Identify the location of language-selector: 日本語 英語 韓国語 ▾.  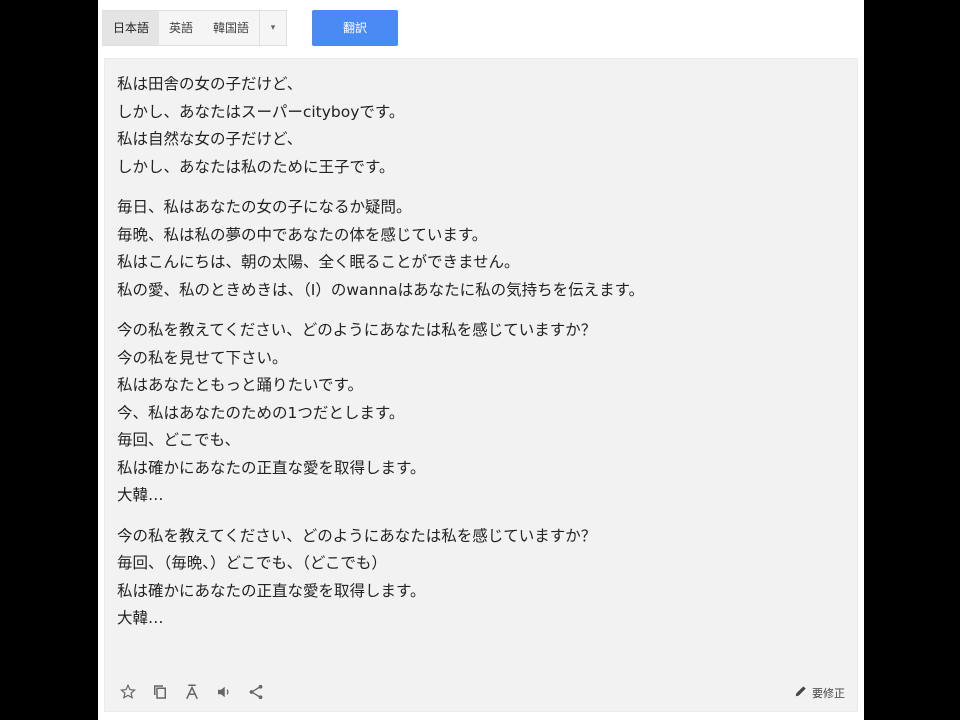
(195, 28).